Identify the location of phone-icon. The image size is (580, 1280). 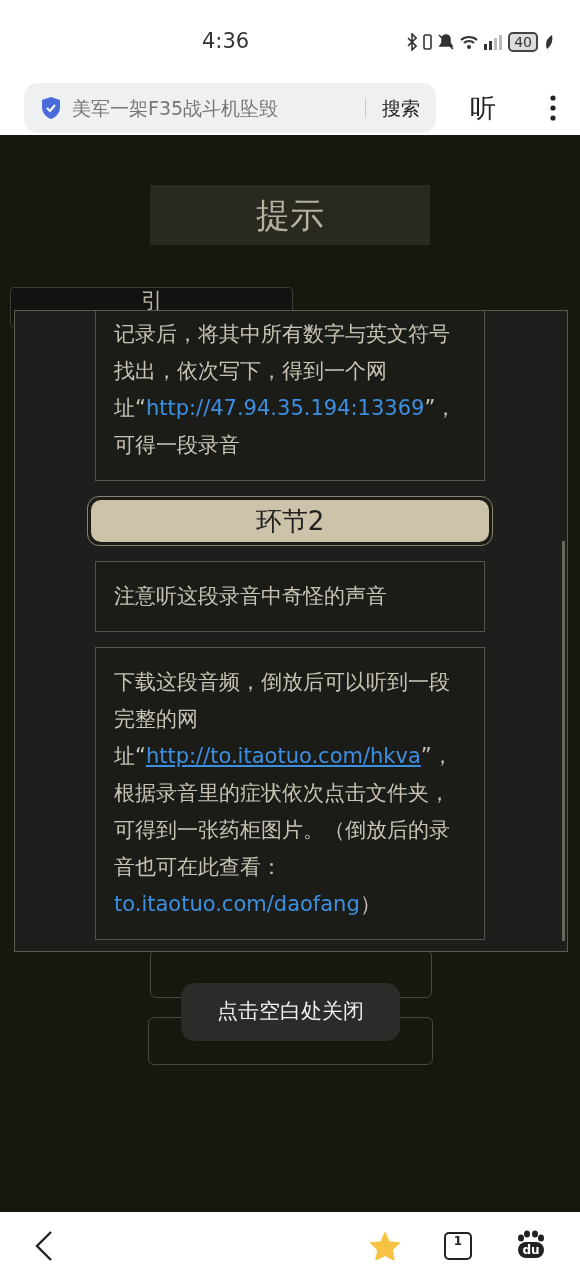
(428, 42).